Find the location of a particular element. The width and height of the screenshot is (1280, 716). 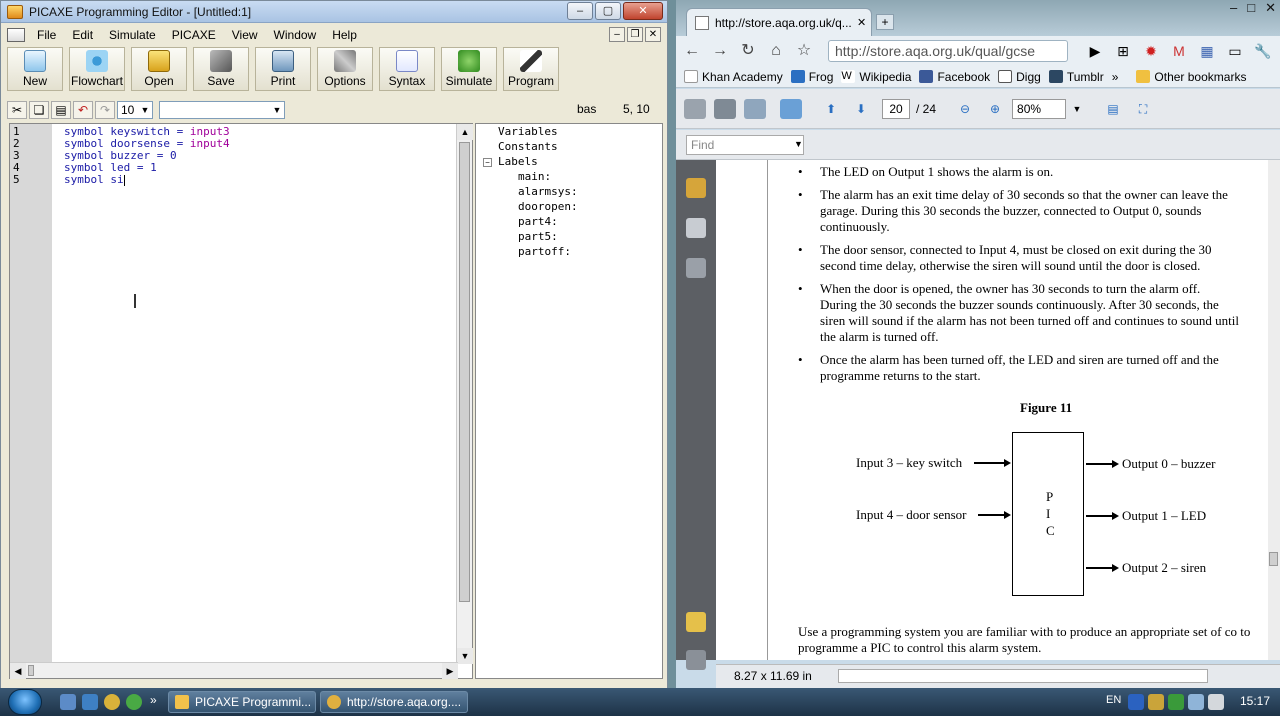

paperclip-icon is located at coordinates (696, 660).